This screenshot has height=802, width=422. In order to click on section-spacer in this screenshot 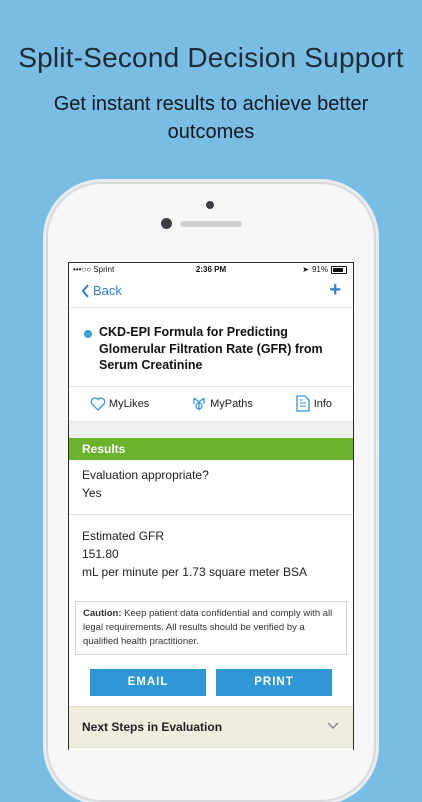, I will do `click(211, 429)`.